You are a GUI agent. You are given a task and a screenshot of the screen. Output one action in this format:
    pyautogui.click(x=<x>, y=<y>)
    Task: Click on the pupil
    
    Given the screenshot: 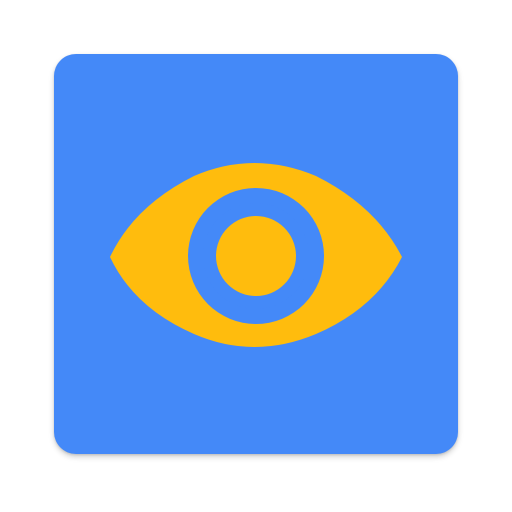 What is the action you would take?
    pyautogui.click(x=256, y=256)
    